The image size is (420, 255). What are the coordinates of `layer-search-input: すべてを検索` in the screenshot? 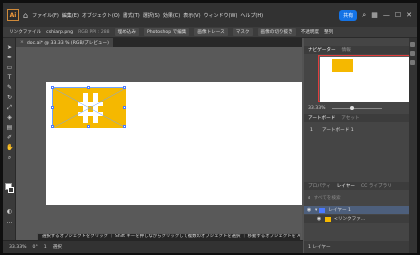 It's located at (327, 198).